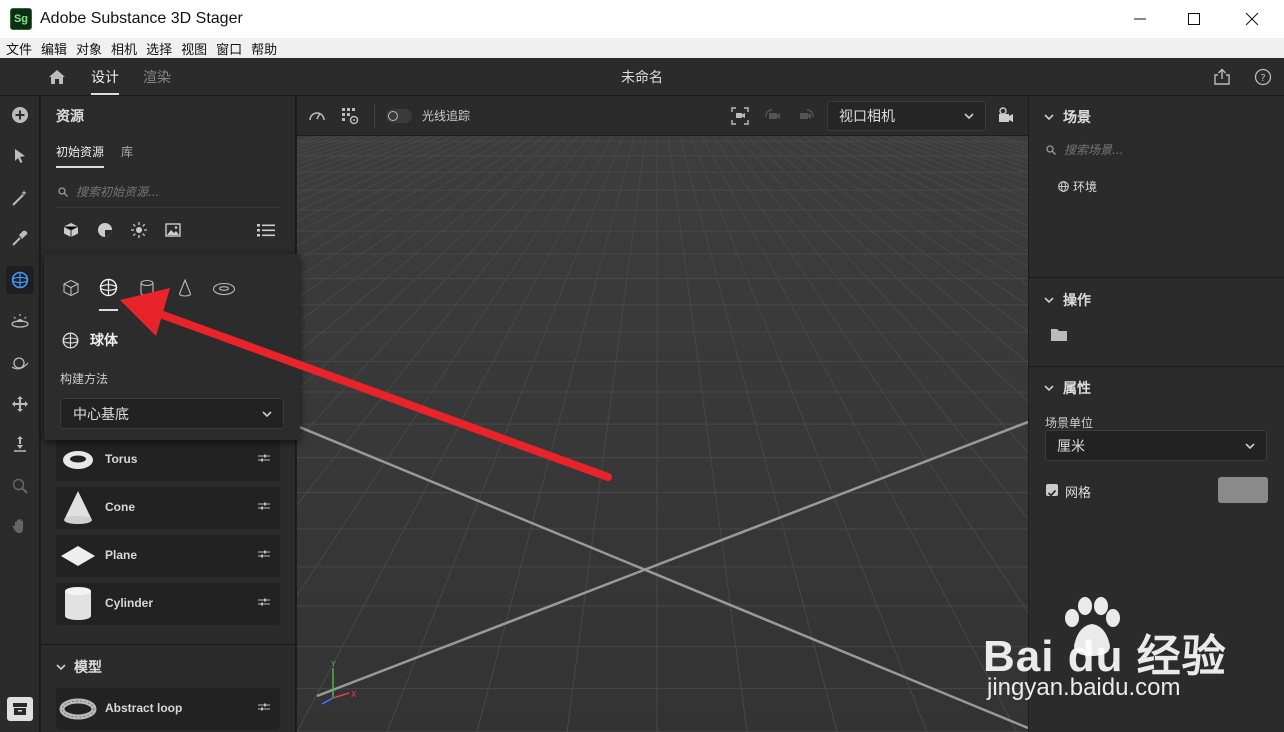 The width and height of the screenshot is (1284, 732). I want to click on grid-color-swatch, so click(1243, 490).